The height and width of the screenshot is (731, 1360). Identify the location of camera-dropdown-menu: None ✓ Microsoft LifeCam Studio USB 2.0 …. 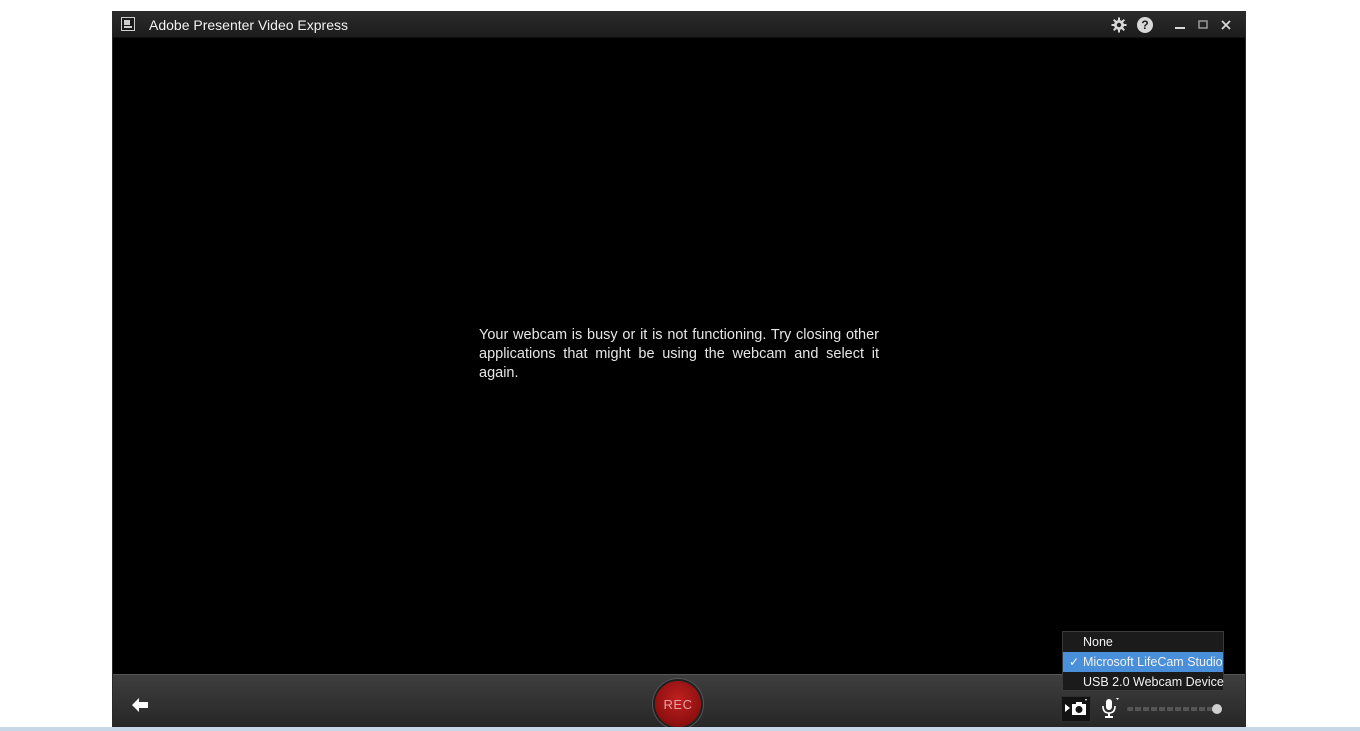
(1143, 661).